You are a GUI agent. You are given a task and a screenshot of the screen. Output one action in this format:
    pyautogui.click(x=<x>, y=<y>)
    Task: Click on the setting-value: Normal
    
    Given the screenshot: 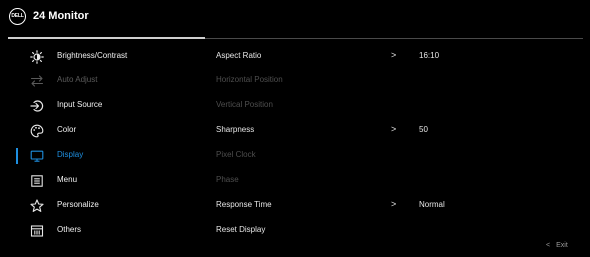 What is the action you would take?
    pyautogui.click(x=432, y=204)
    